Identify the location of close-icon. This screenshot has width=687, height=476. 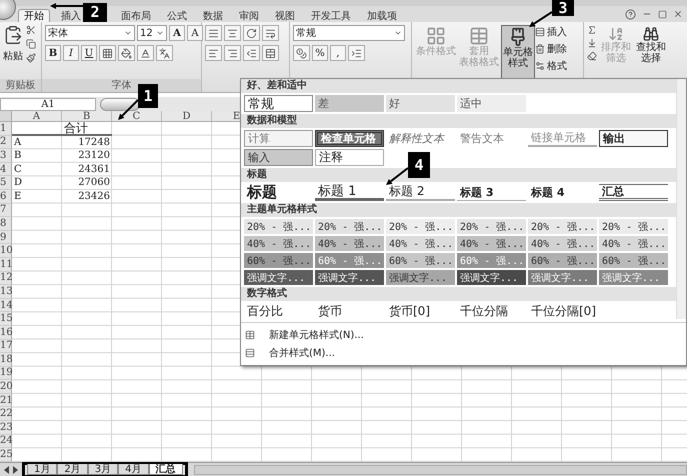
(678, 14).